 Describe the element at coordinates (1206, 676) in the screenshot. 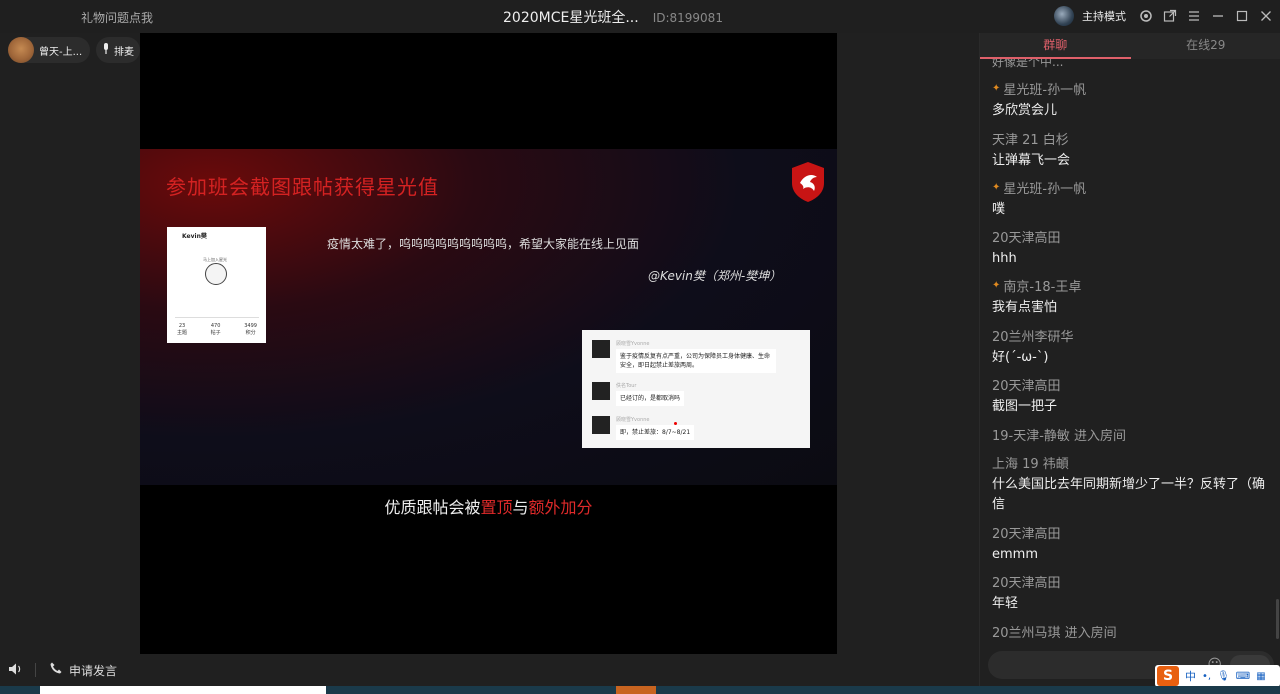

I see `punctuation-icon: •,` at that location.